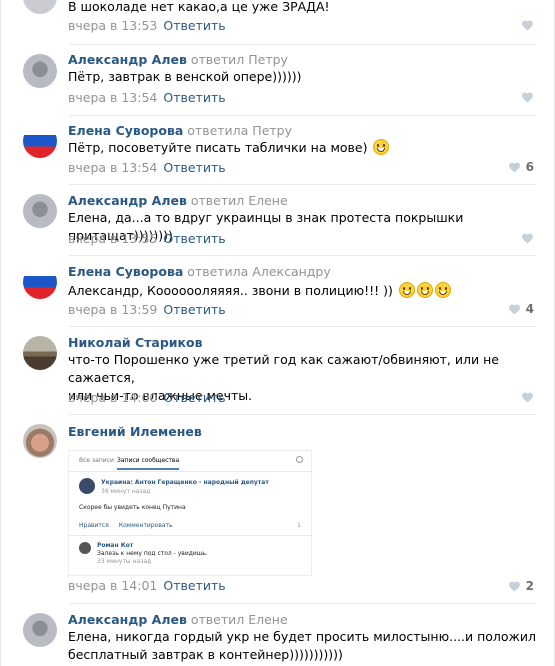 The height and width of the screenshot is (666, 555). I want to click on attachment-comment-author: Роман Кот, so click(115, 545).